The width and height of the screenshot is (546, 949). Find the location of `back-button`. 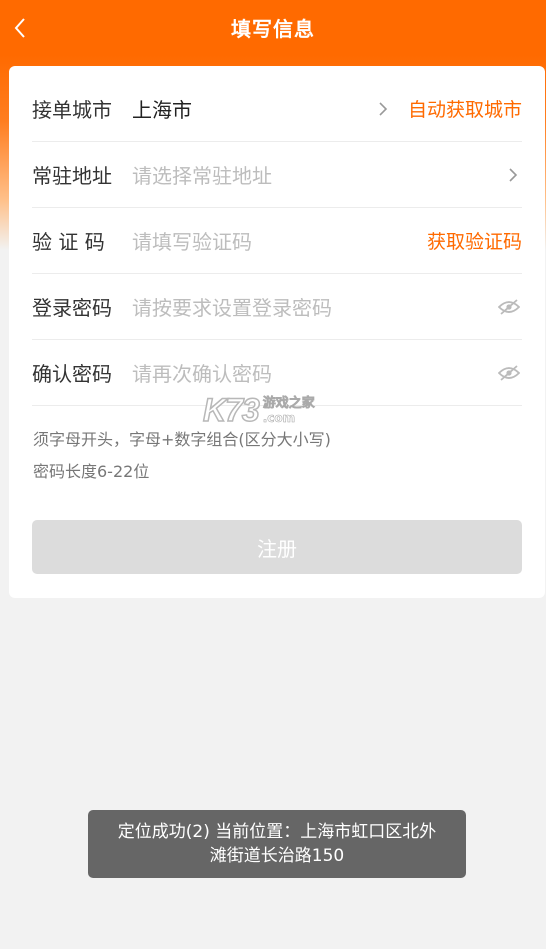

back-button is located at coordinates (20, 27).